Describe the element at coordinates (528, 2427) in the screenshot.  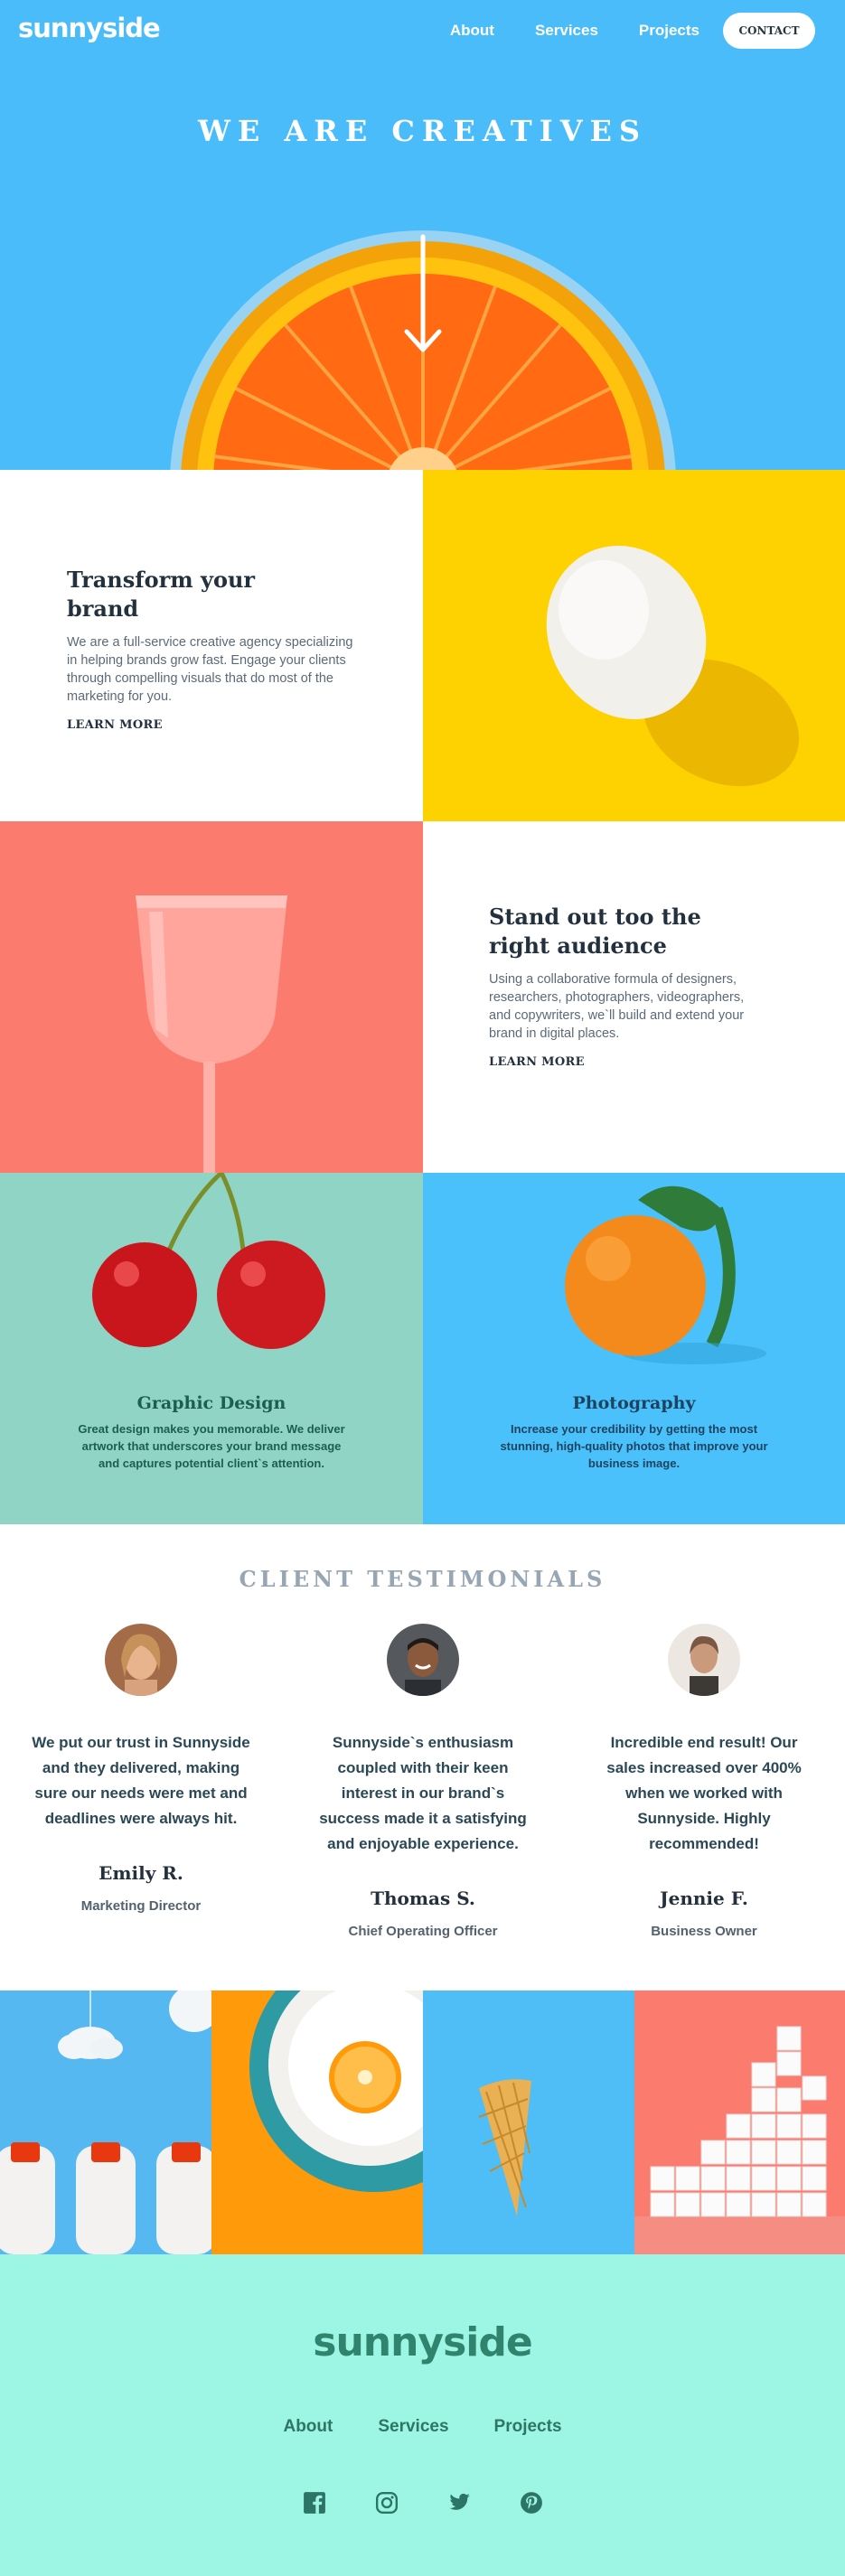
I see `footer-nav-projects: Projects` at that location.